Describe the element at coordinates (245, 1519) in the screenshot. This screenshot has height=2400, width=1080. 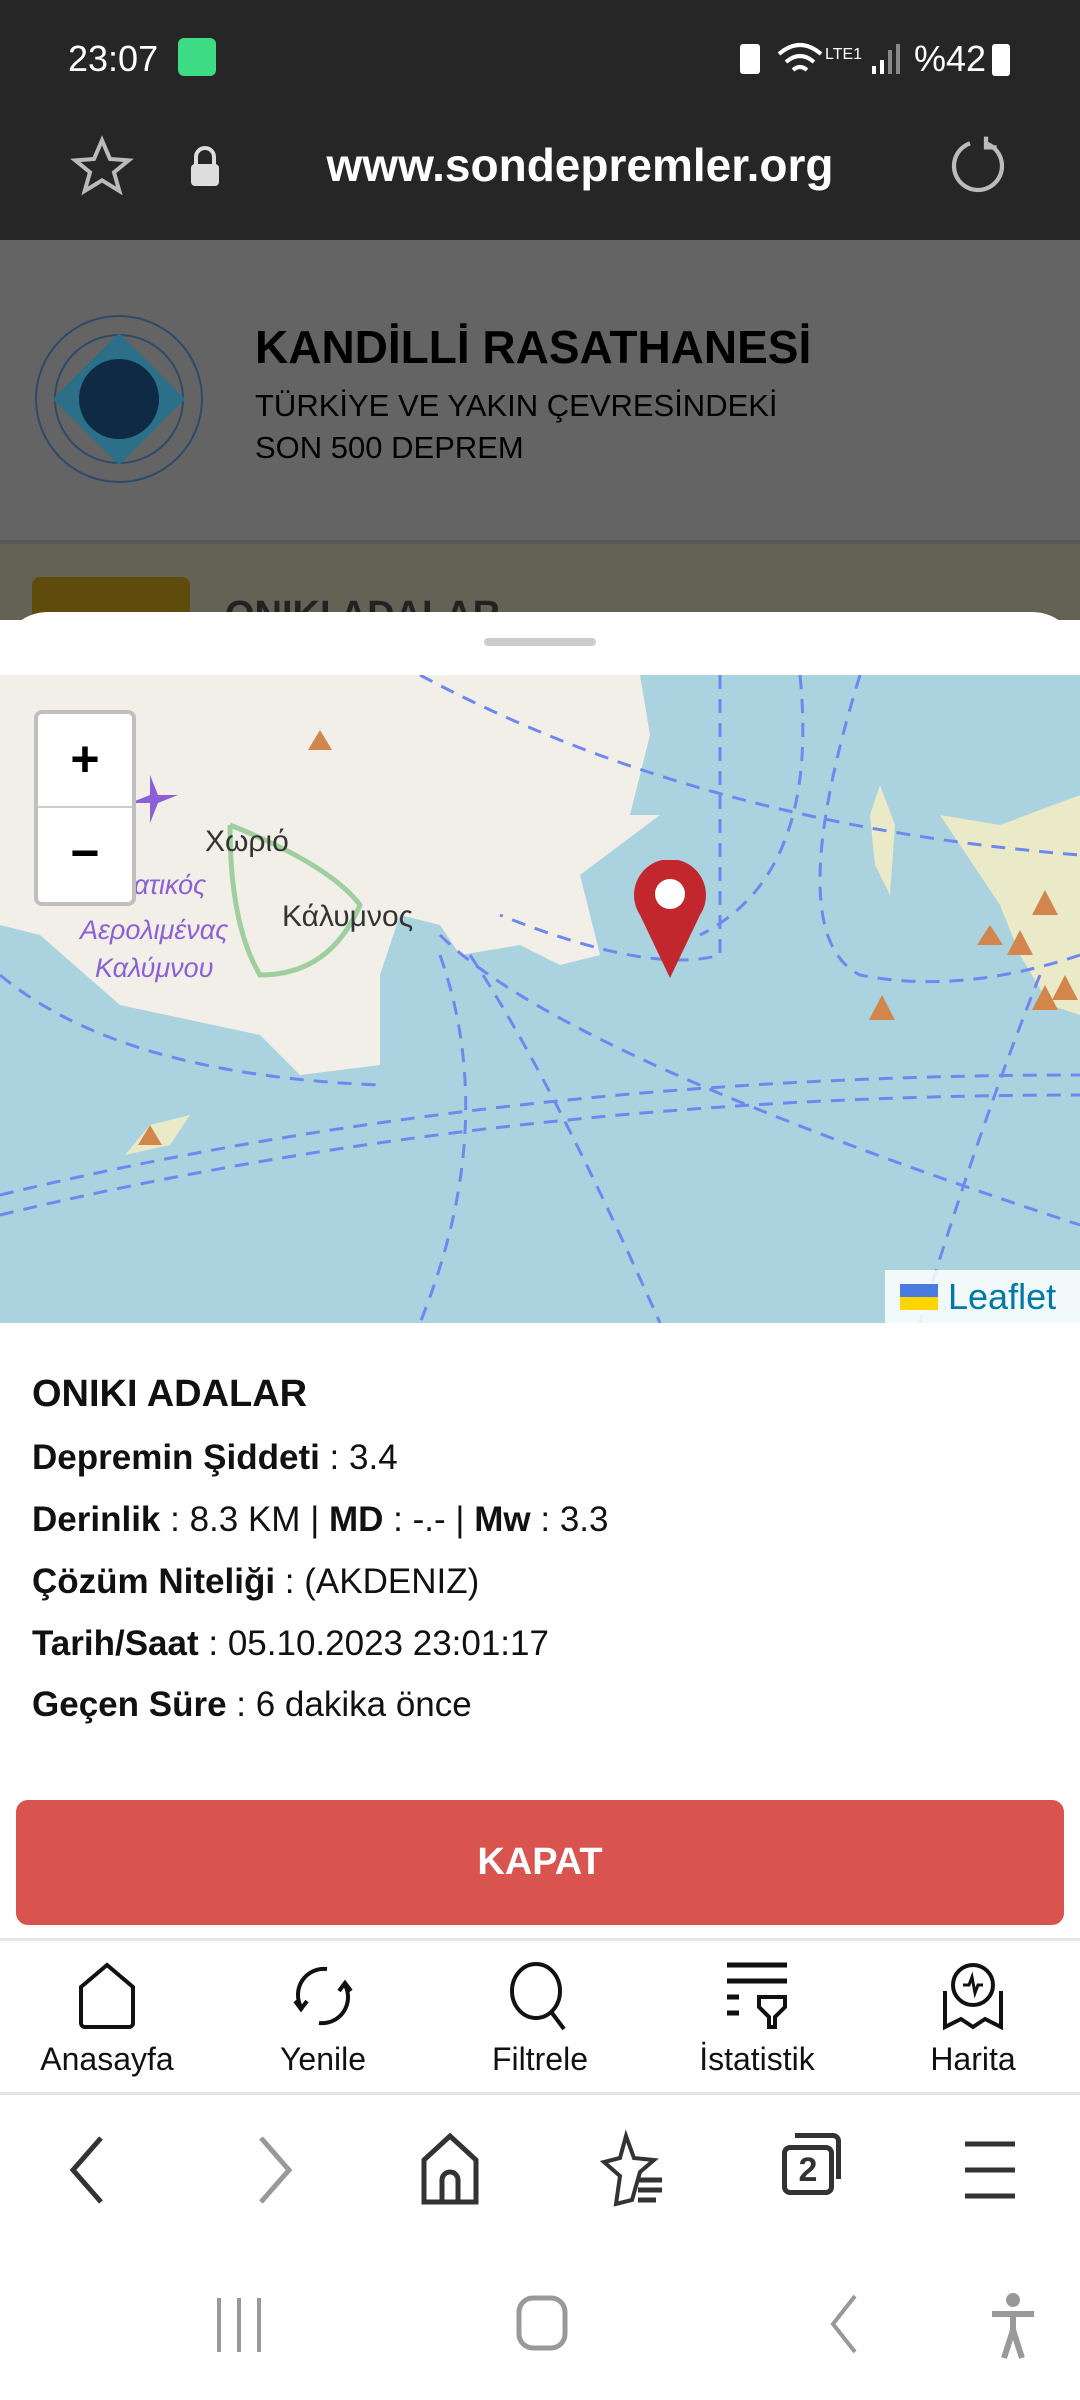
I see `depth-value: 8.3 KM` at that location.